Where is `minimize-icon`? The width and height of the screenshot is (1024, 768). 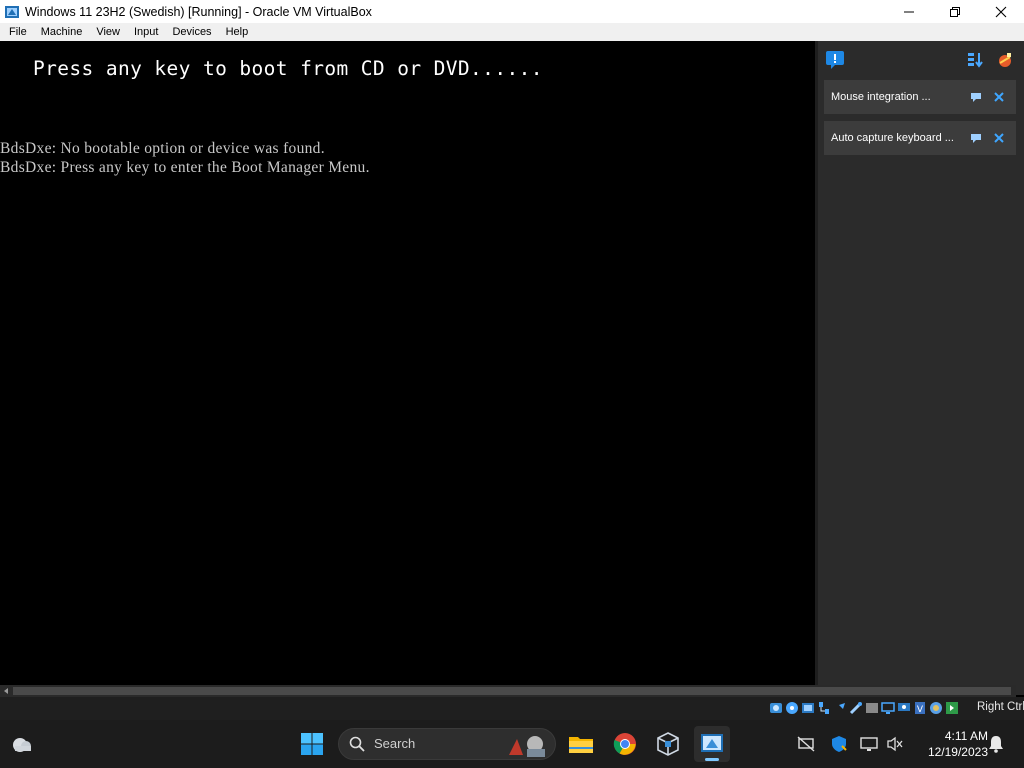 minimize-icon is located at coordinates (909, 11).